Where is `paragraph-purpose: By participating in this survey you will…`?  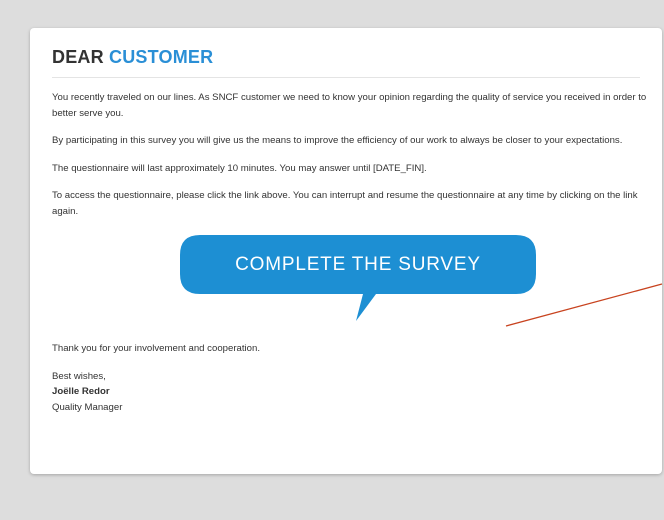
paragraph-purpose: By participating in this survey you will… is located at coordinates (337, 140).